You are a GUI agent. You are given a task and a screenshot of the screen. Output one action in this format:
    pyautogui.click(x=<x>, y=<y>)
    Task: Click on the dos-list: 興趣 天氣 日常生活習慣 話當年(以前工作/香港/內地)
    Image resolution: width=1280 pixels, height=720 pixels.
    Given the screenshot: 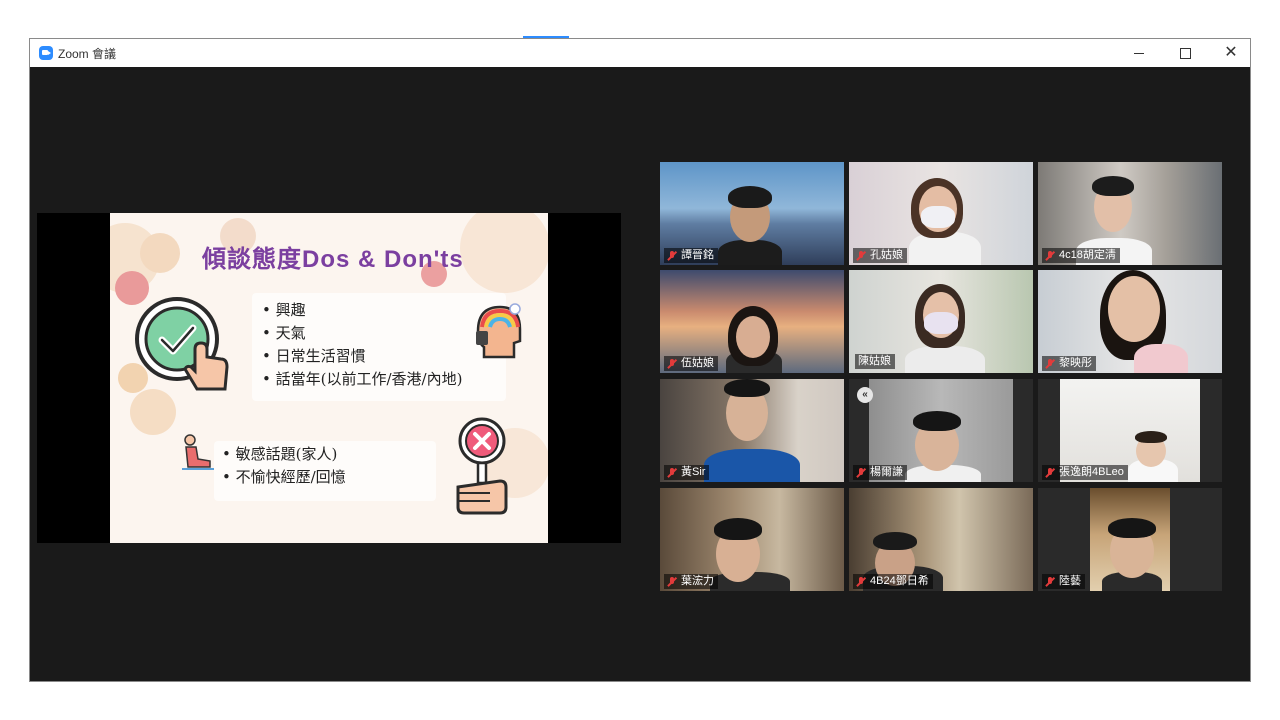 What is the action you would take?
    pyautogui.click(x=362, y=345)
    